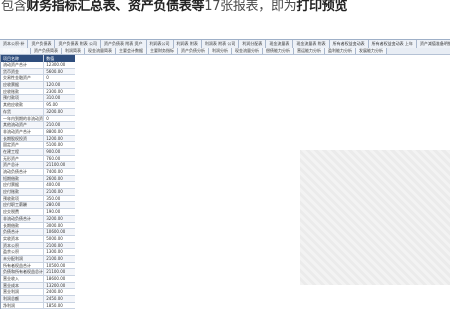 This screenshot has width=450, height=309. Describe the element at coordinates (53, 98) in the screenshot. I see `row-value: 310.00` at that location.